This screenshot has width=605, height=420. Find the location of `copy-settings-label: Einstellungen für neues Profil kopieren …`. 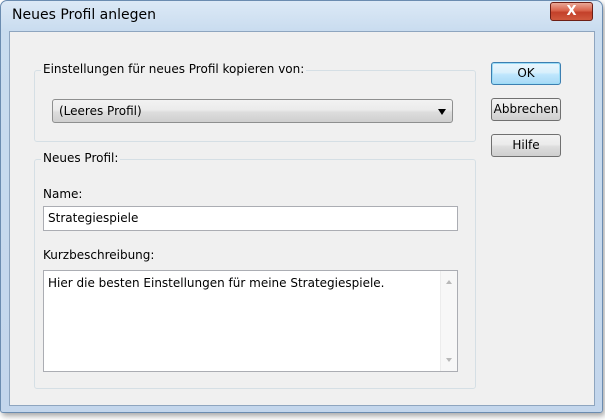

copy-settings-label: Einstellungen für neues Profil kopieren … is located at coordinates (174, 69).